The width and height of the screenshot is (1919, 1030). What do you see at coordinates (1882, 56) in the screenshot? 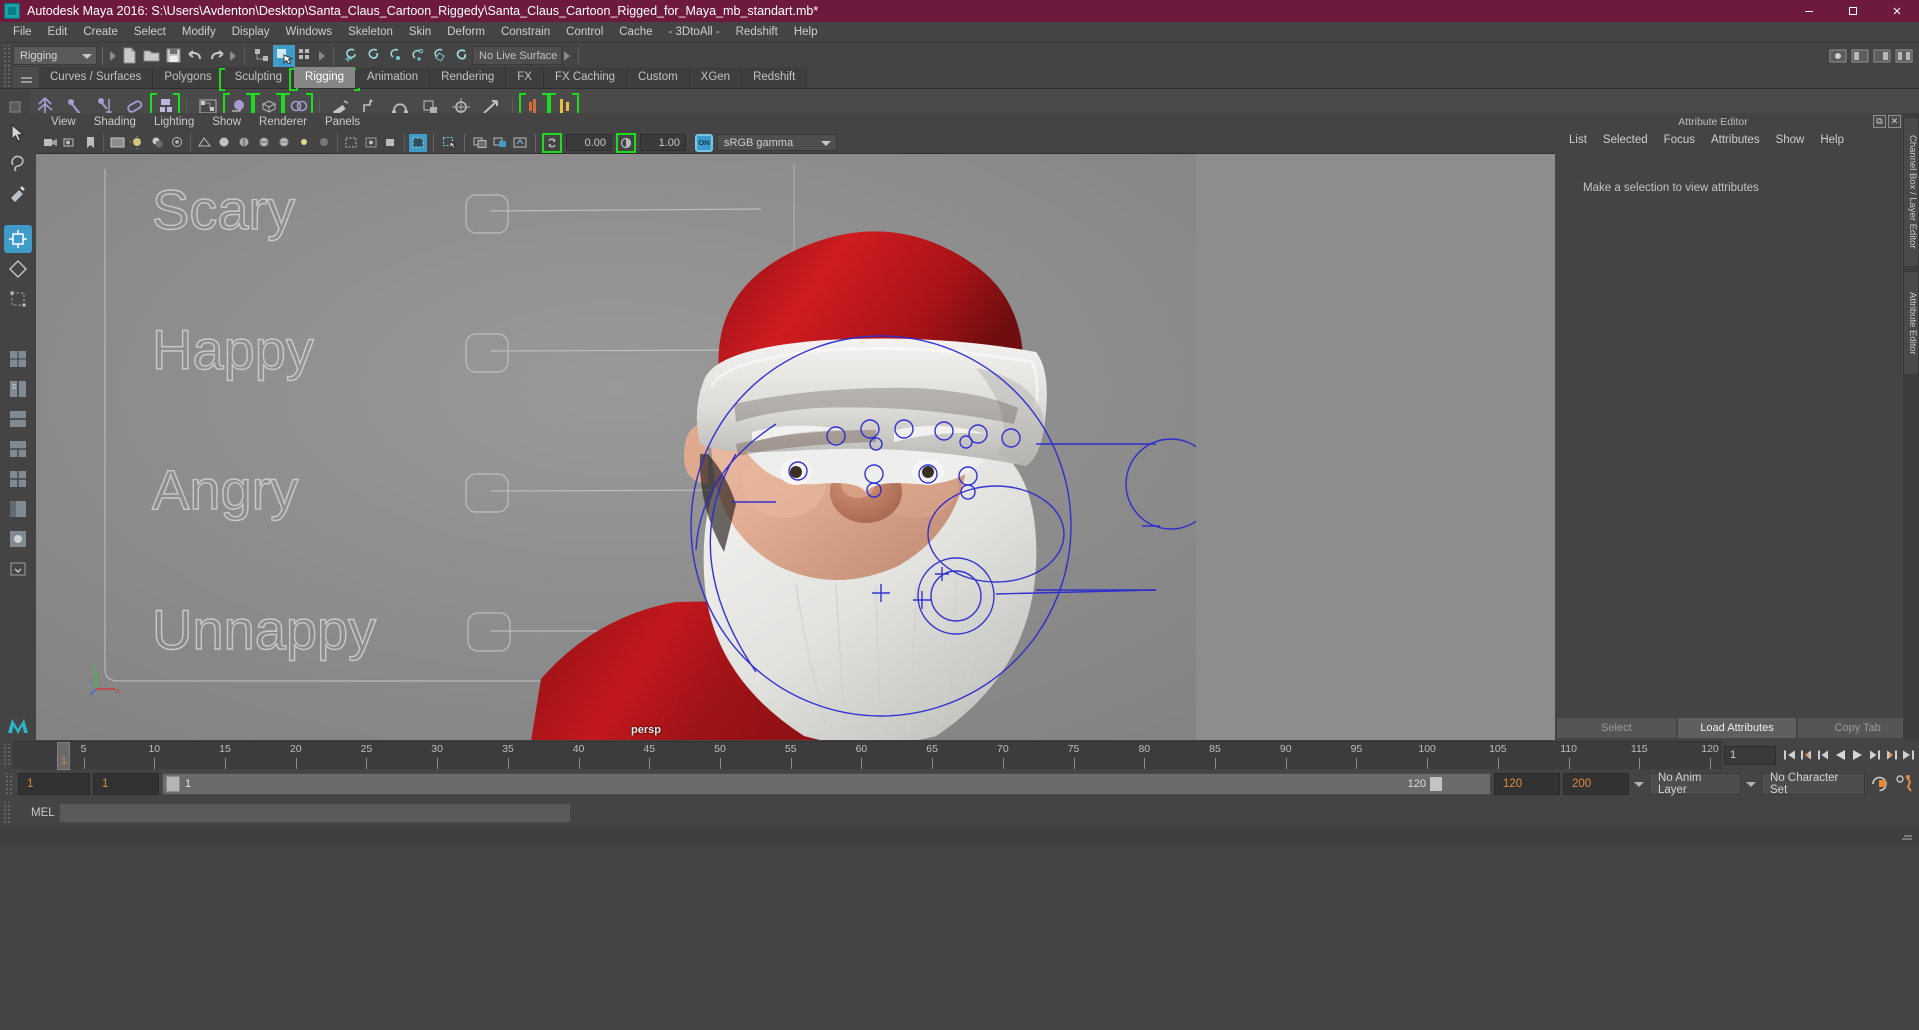
I see `toggle-attribute-editor-icon` at bounding box center [1882, 56].